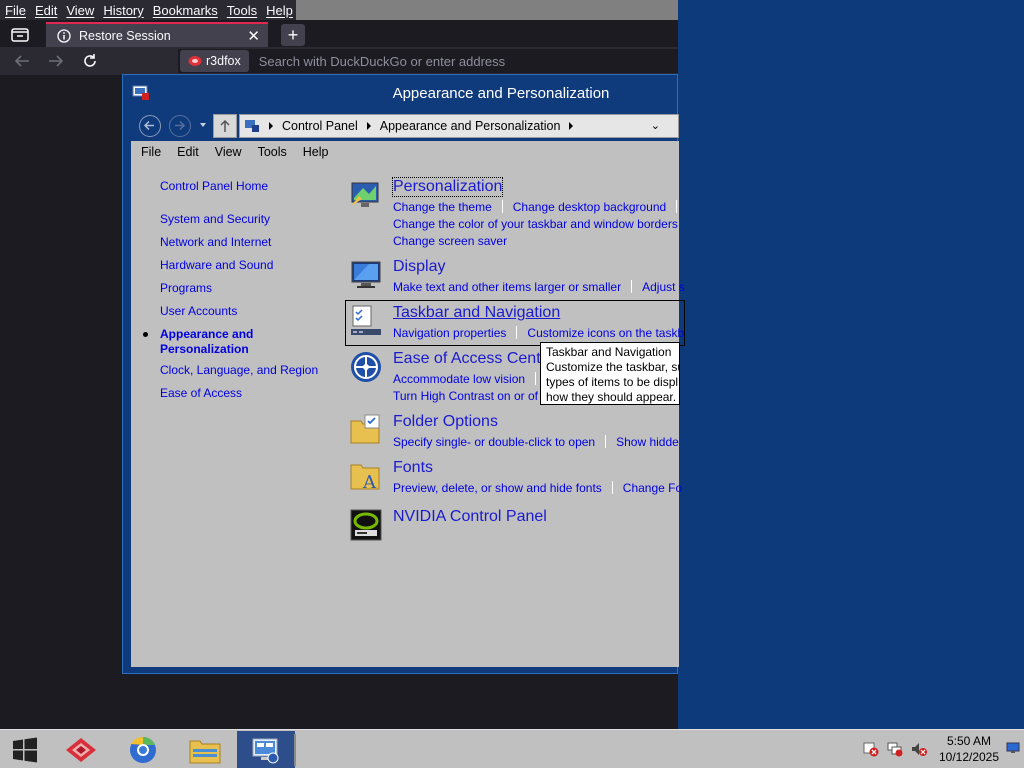 This screenshot has width=1024, height=768. Describe the element at coordinates (450, 241) in the screenshot. I see `change-screen-saver-link: Change screen saver` at that location.